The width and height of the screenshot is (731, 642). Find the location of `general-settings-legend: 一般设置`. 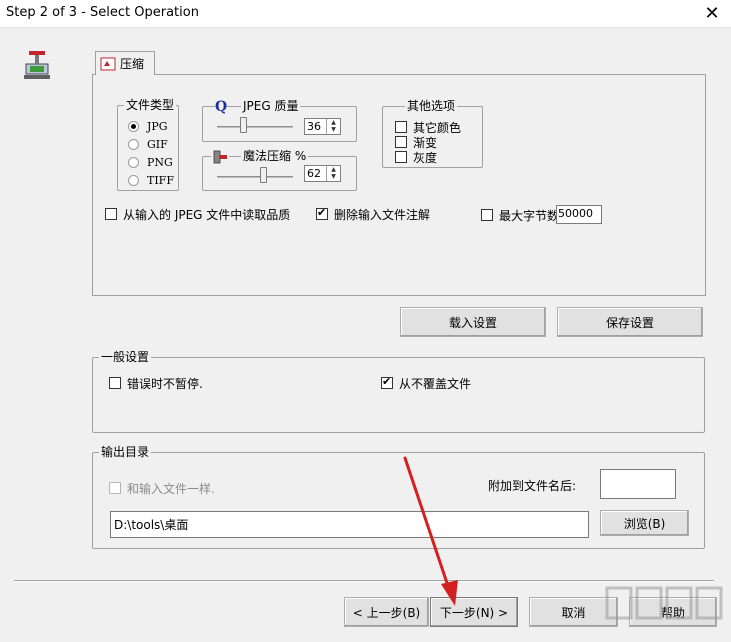

general-settings-legend: 一般设置 is located at coordinates (125, 357).